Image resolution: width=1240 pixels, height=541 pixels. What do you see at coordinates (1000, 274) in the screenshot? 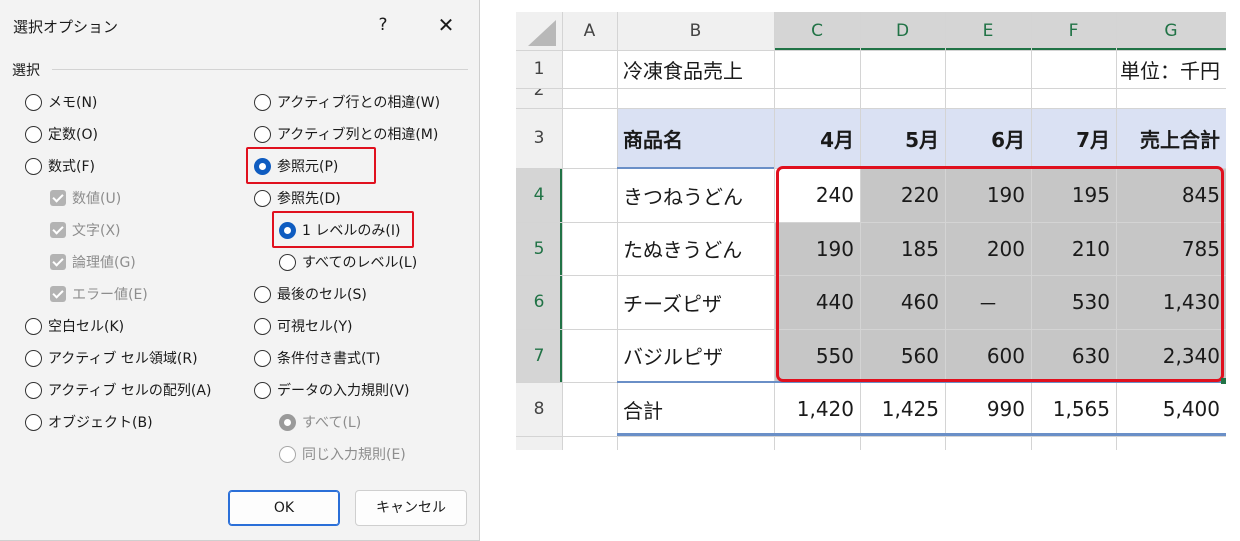
I see `highlight-range-box` at bounding box center [1000, 274].